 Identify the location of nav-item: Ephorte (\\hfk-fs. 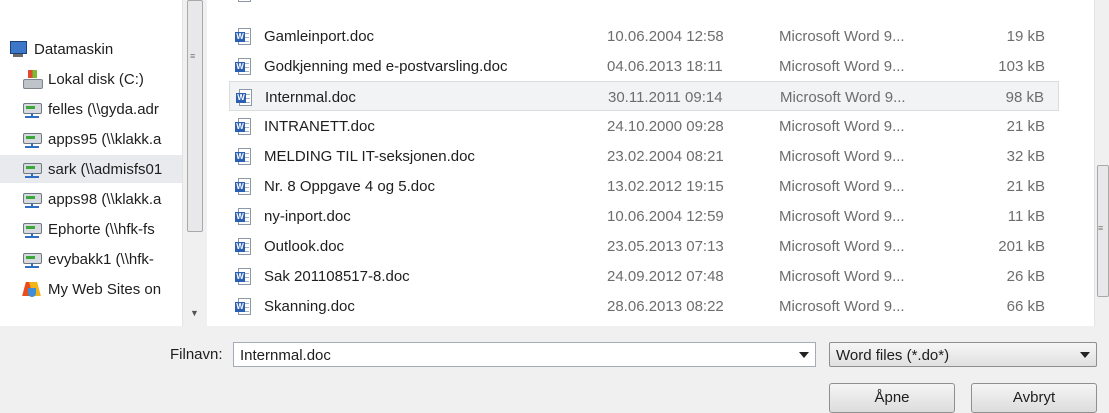
(91, 229).